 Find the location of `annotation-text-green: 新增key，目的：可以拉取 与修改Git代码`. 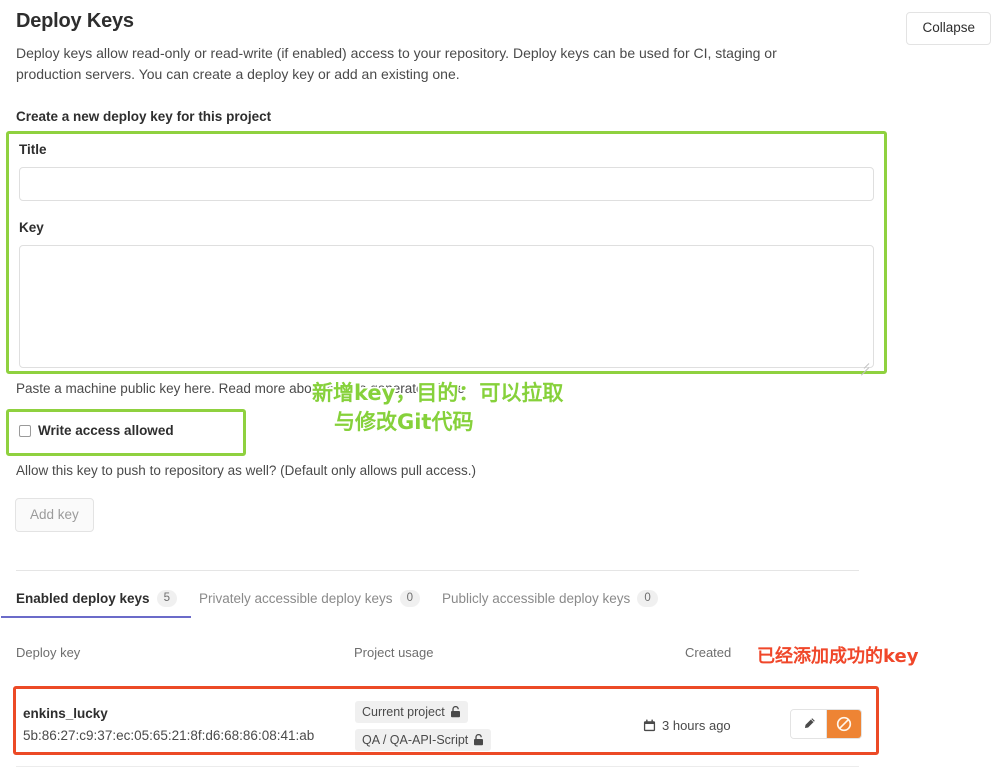

annotation-text-green: 新增key，目的：可以拉取 与修改Git代码 is located at coordinates (437, 408).